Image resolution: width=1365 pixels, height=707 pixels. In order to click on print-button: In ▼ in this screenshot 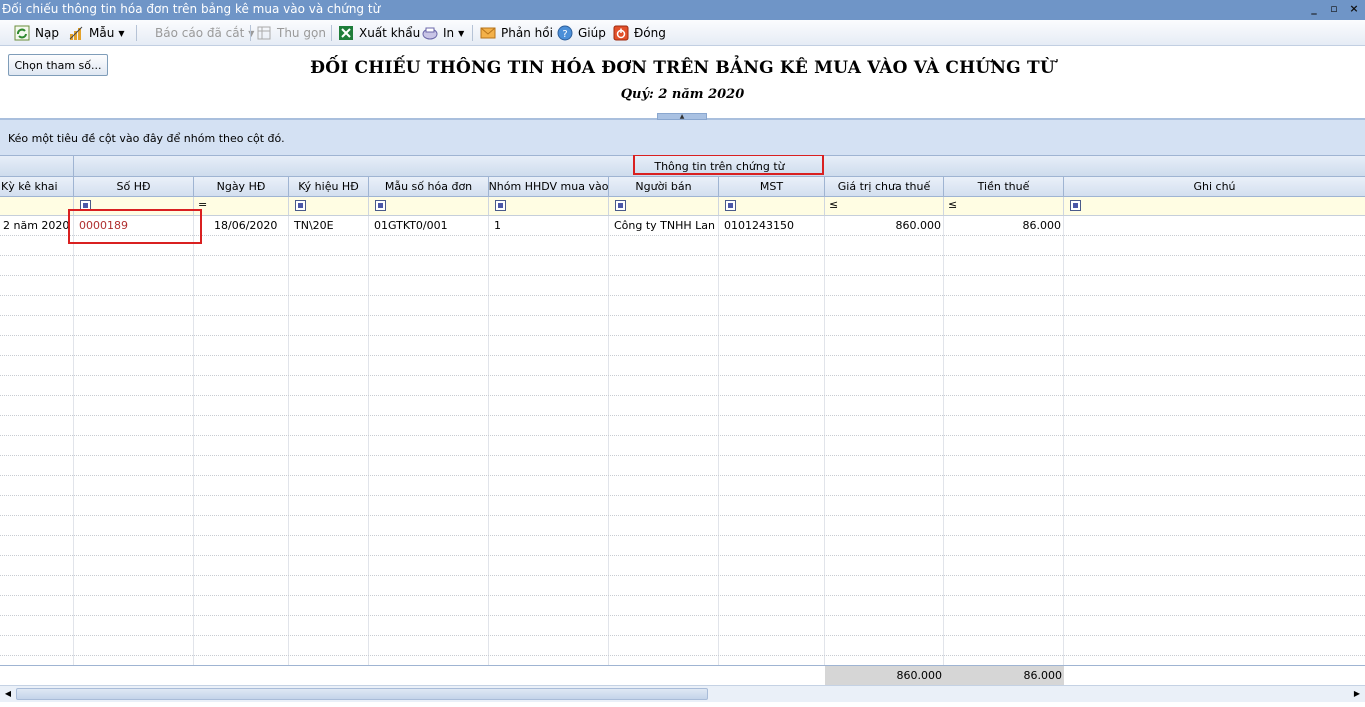, I will do `click(443, 33)`.